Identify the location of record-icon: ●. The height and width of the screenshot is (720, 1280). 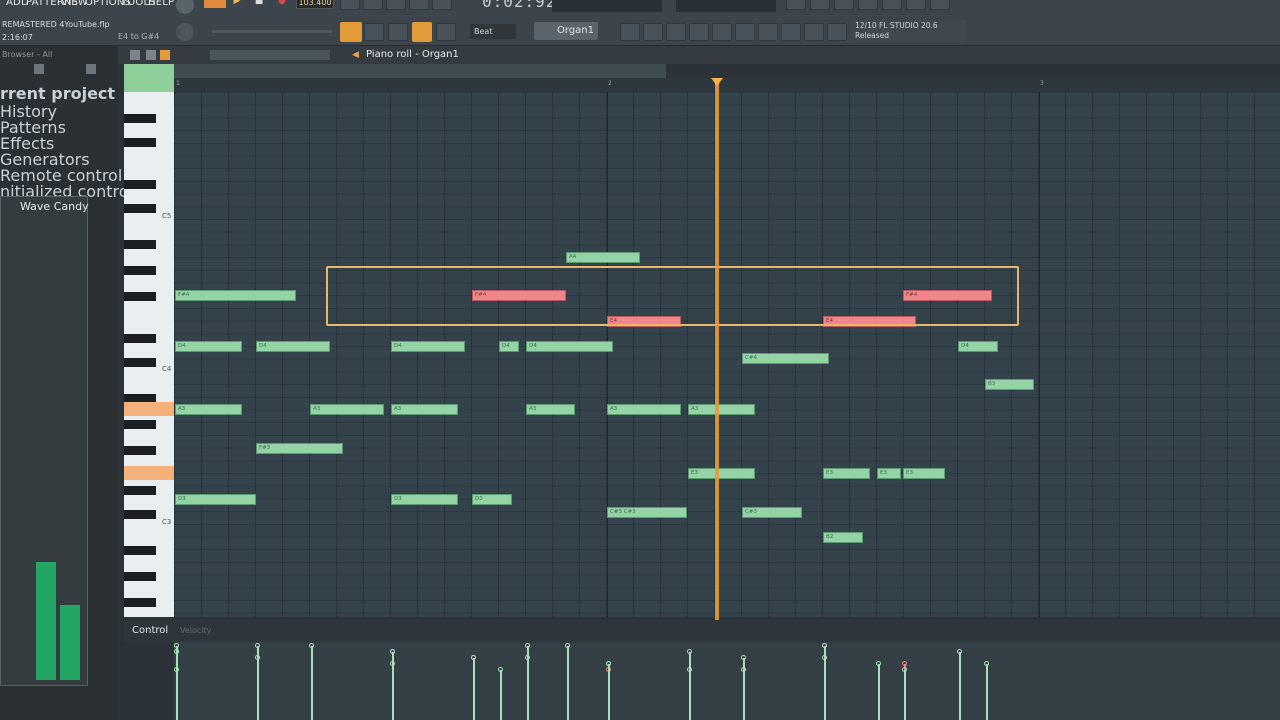
(282, 4).